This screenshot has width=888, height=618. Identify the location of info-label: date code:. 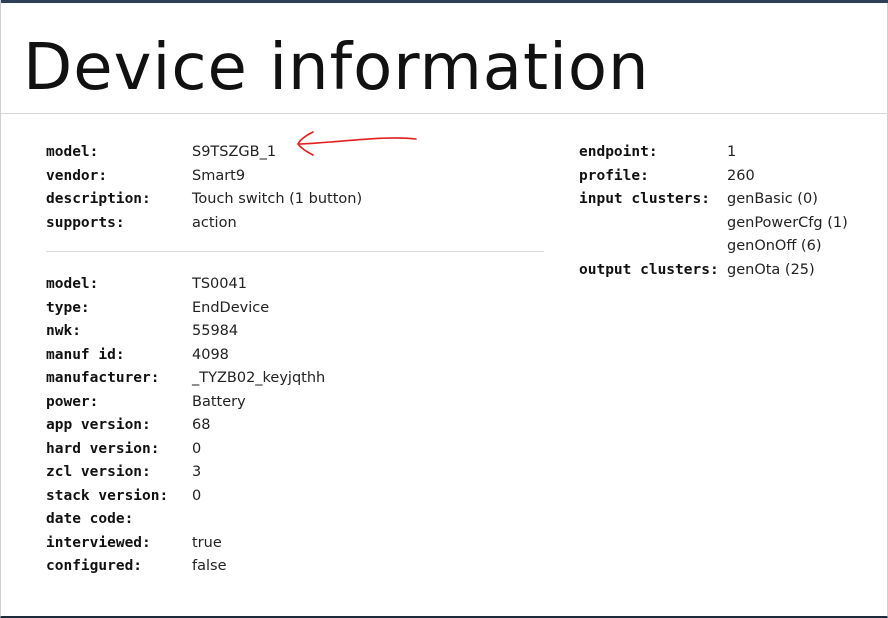
(90, 519).